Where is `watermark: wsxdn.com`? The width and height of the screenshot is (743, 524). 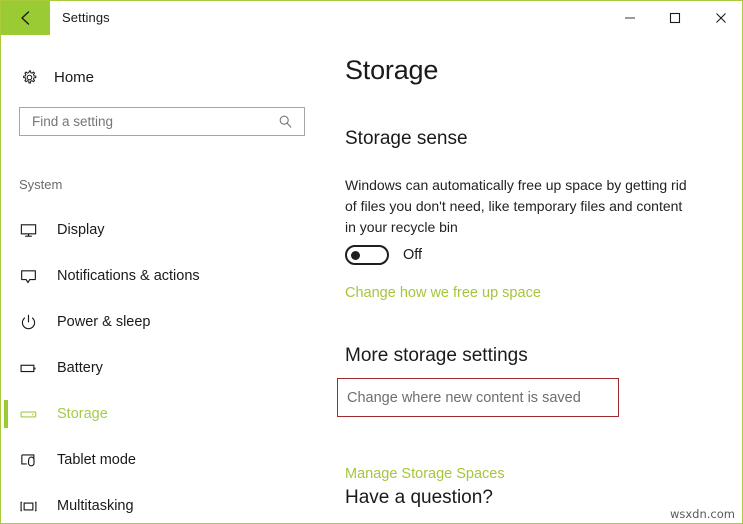
watermark: wsxdn.com is located at coordinates (702, 514).